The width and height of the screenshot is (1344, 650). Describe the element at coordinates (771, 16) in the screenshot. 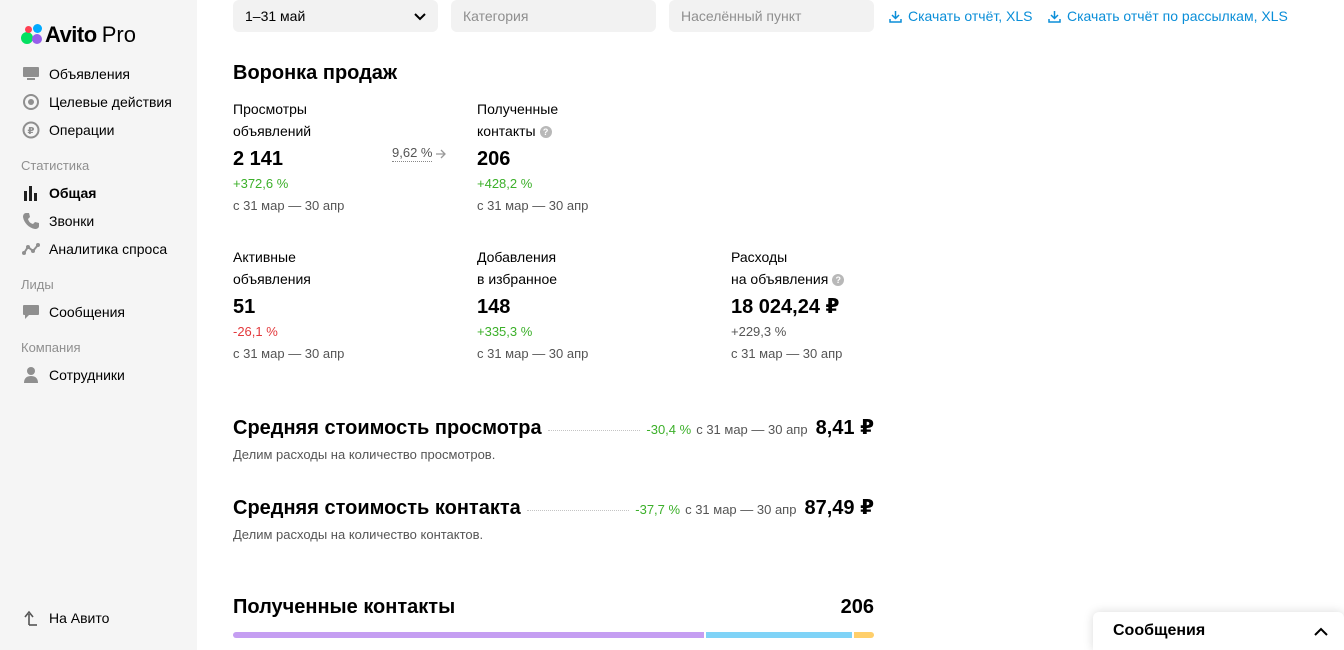

I see `location-input: Населённый пункт` at that location.